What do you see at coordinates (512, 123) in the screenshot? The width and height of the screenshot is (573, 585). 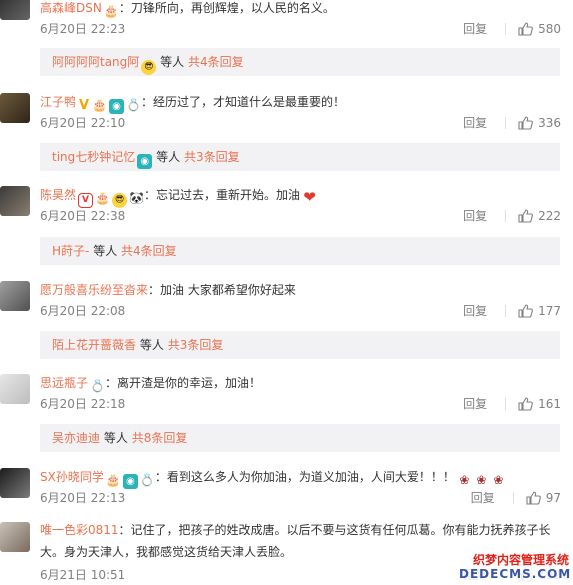 I see `comment-actions: 回复 336` at bounding box center [512, 123].